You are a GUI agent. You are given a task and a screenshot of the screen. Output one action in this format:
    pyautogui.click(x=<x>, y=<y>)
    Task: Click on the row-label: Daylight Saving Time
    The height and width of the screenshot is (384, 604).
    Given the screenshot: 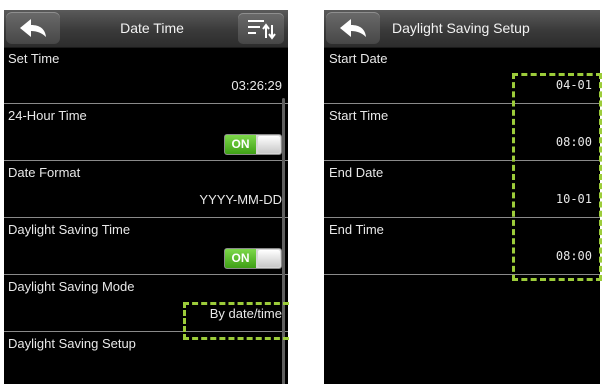 What is the action you would take?
    pyautogui.click(x=69, y=229)
    